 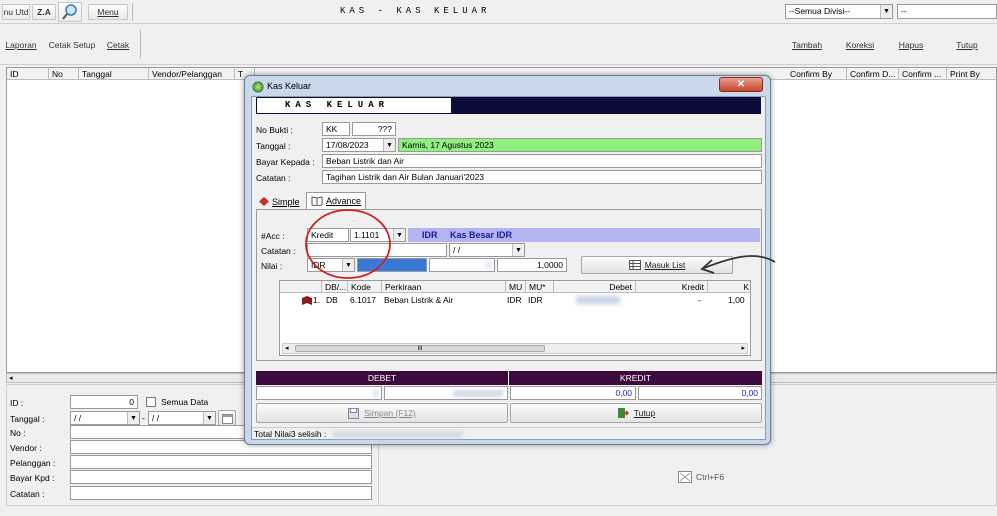 I want to click on annotation-arrow, so click(x=739, y=262).